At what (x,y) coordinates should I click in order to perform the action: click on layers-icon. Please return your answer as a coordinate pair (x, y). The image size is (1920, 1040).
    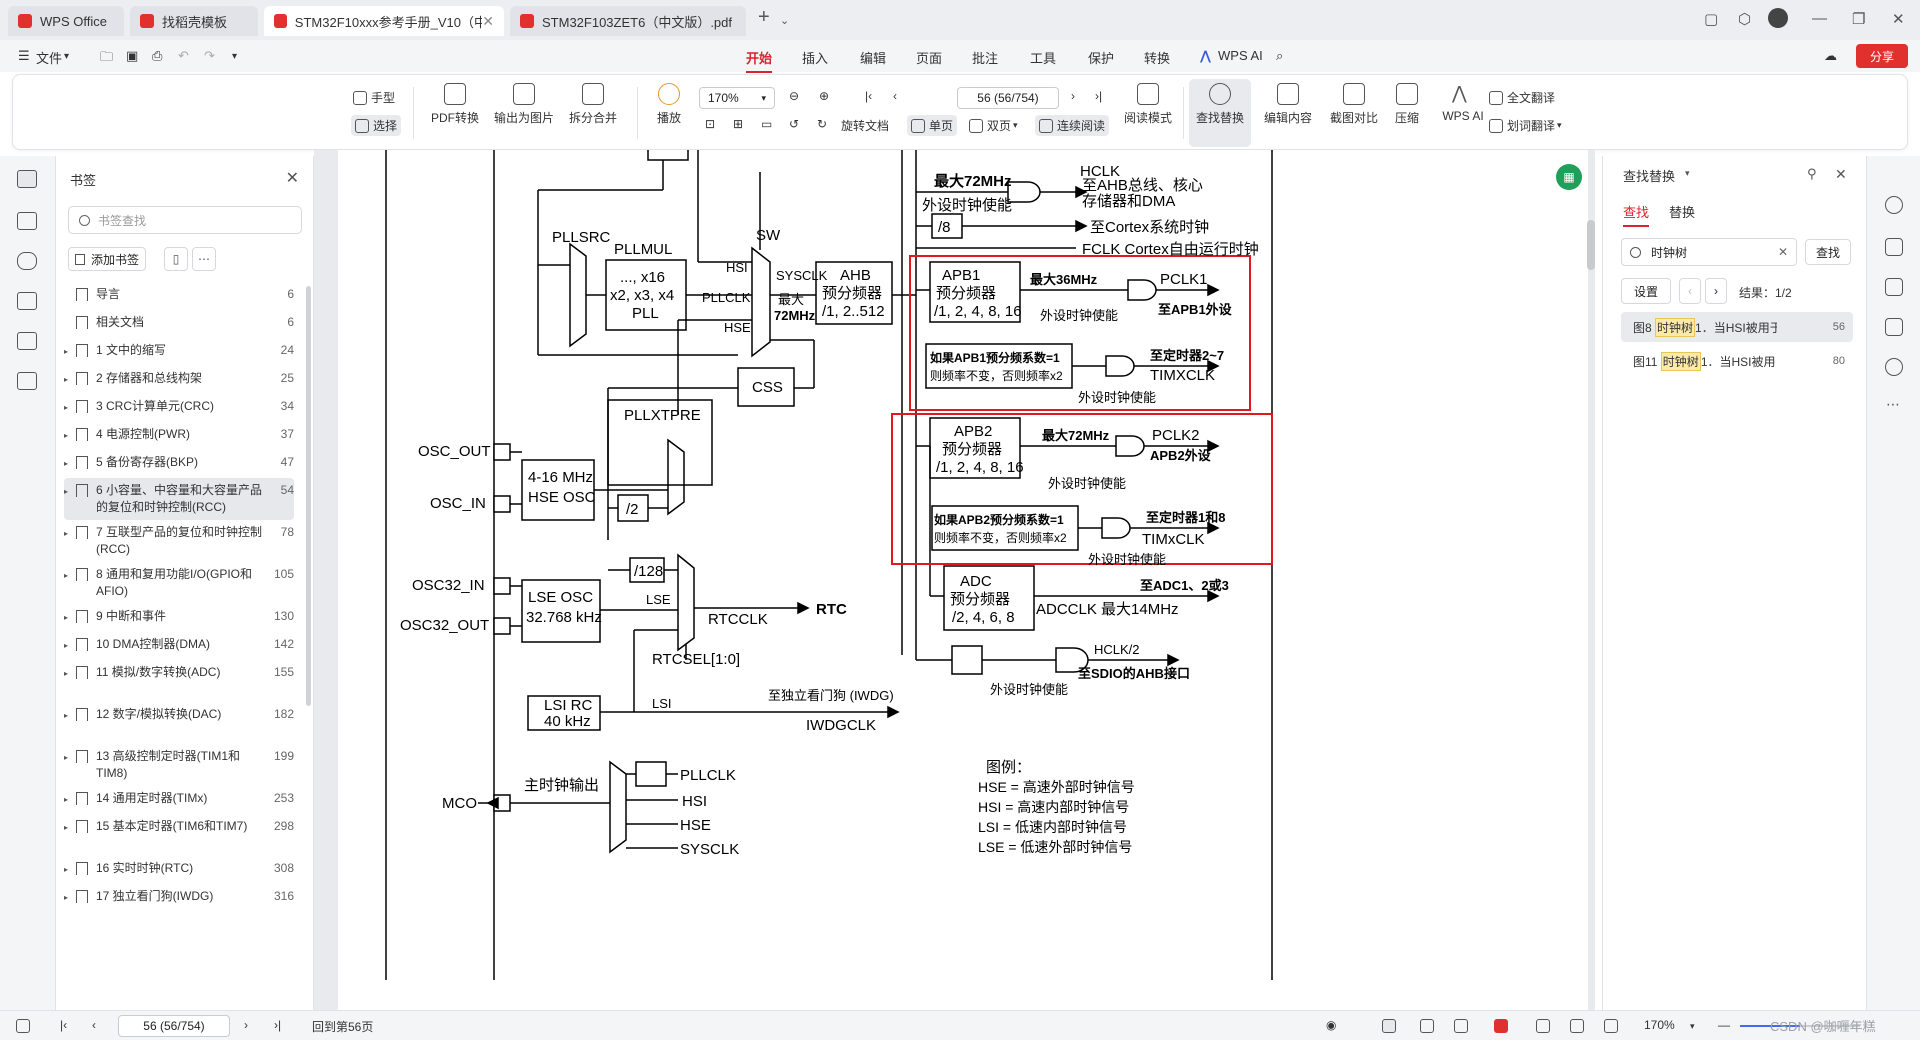
    Looking at the image, I should click on (27, 381).